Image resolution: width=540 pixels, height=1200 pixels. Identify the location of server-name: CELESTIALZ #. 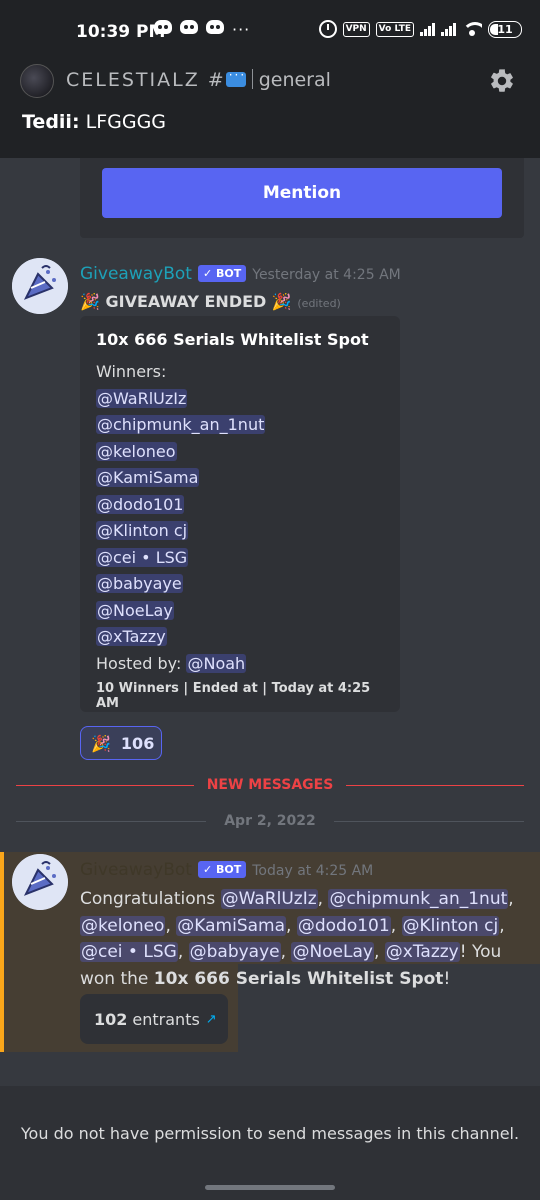
(146, 80).